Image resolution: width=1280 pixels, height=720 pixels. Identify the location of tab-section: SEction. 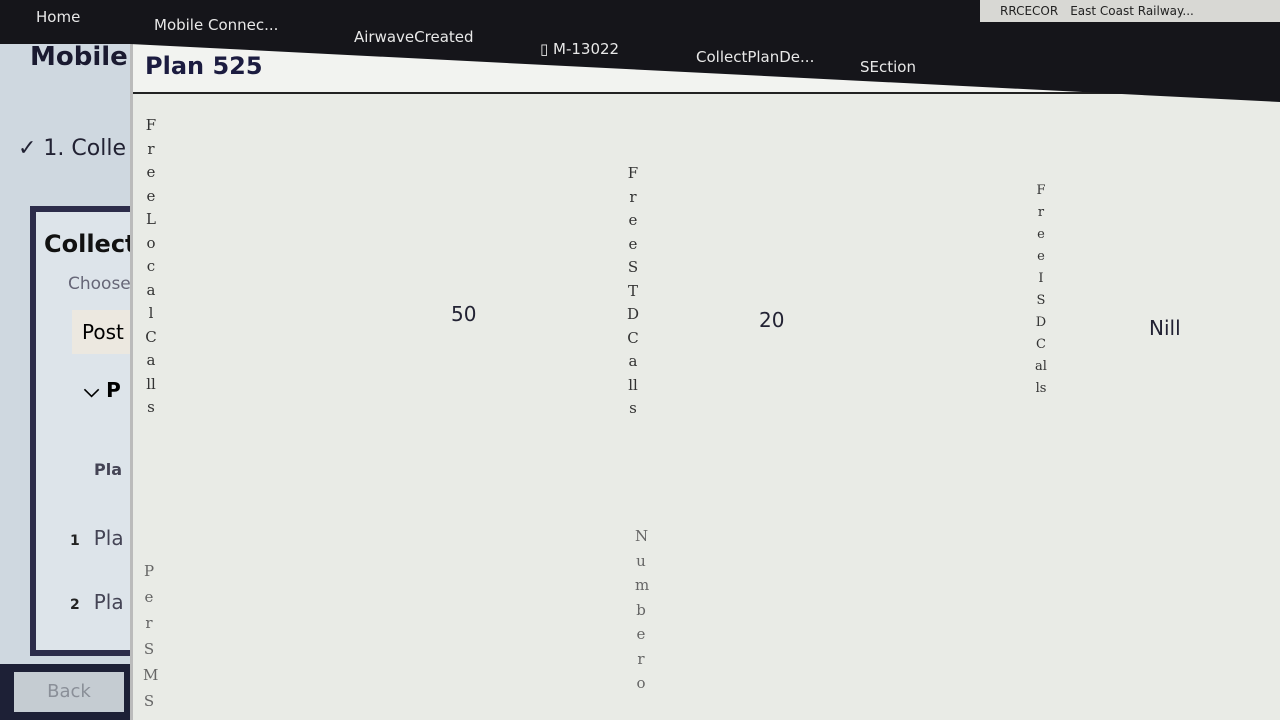
(888, 67).